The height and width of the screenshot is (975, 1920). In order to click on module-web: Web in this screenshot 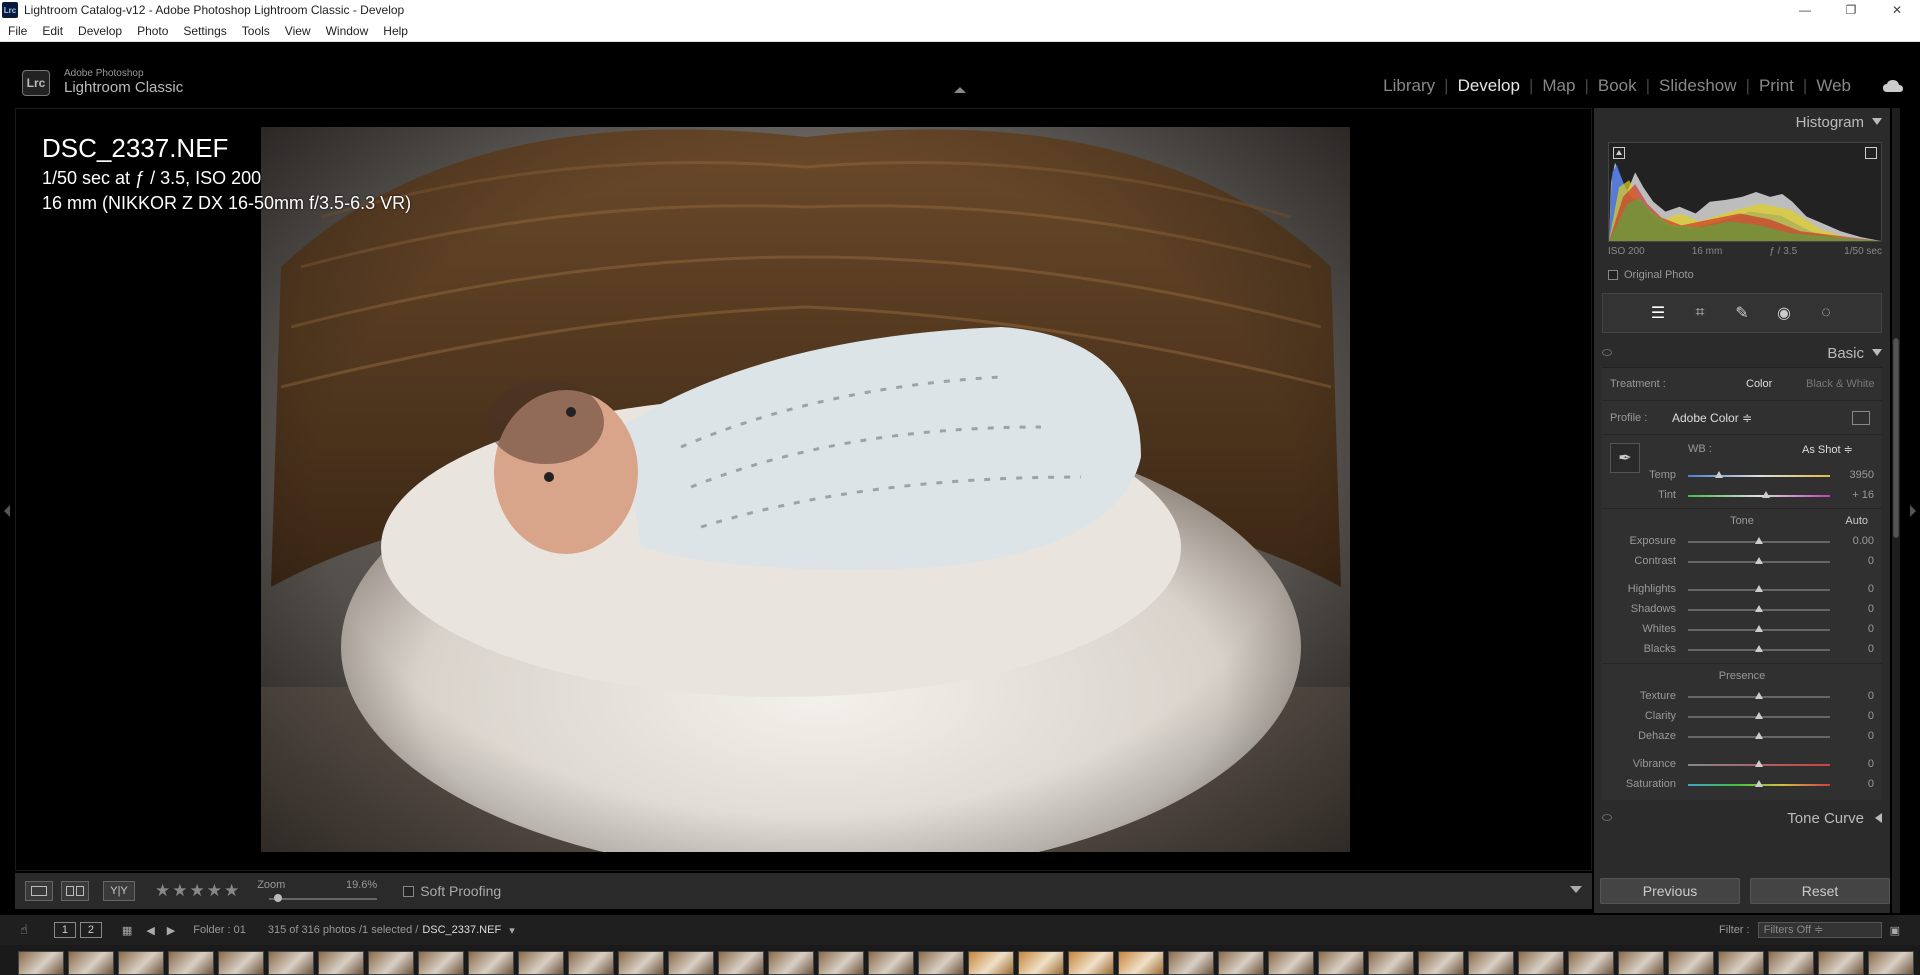, I will do `click(1833, 86)`.